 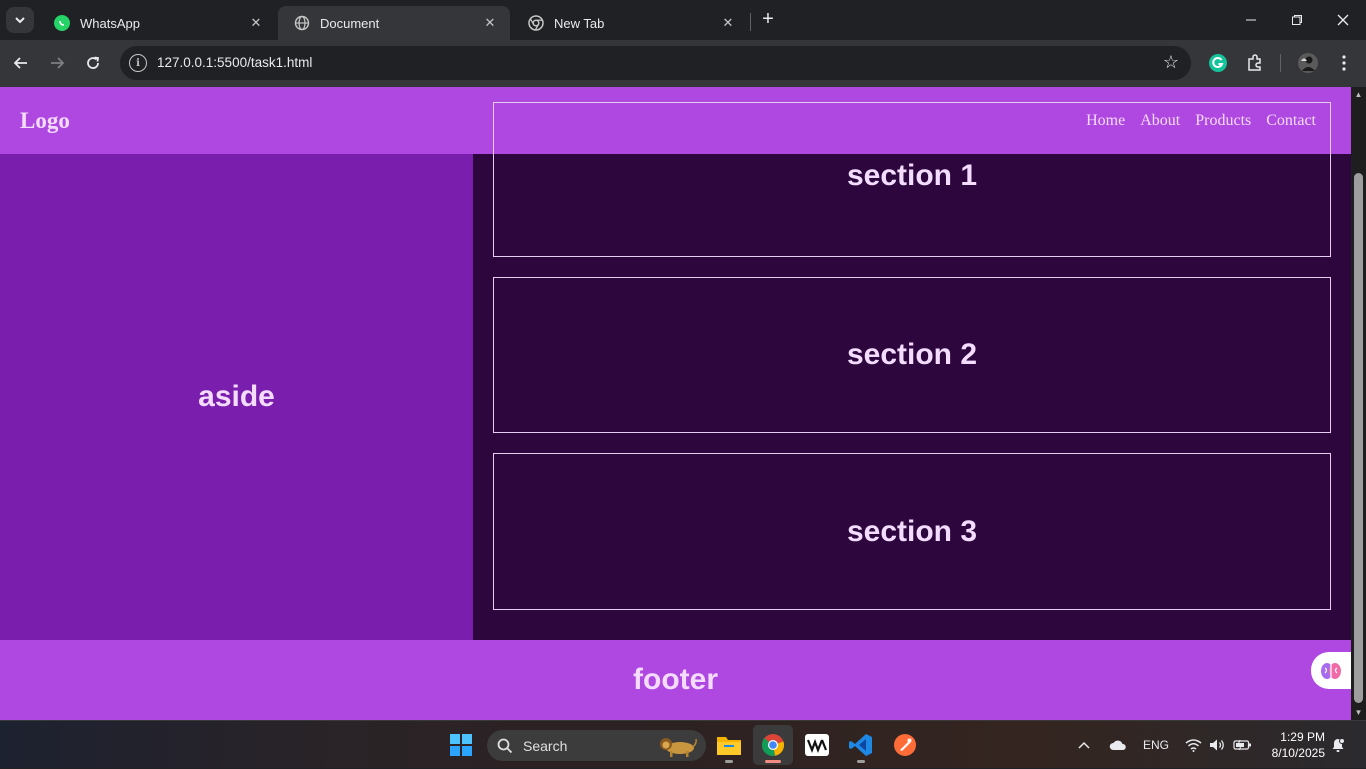 I want to click on forward-button, so click(x=57, y=63).